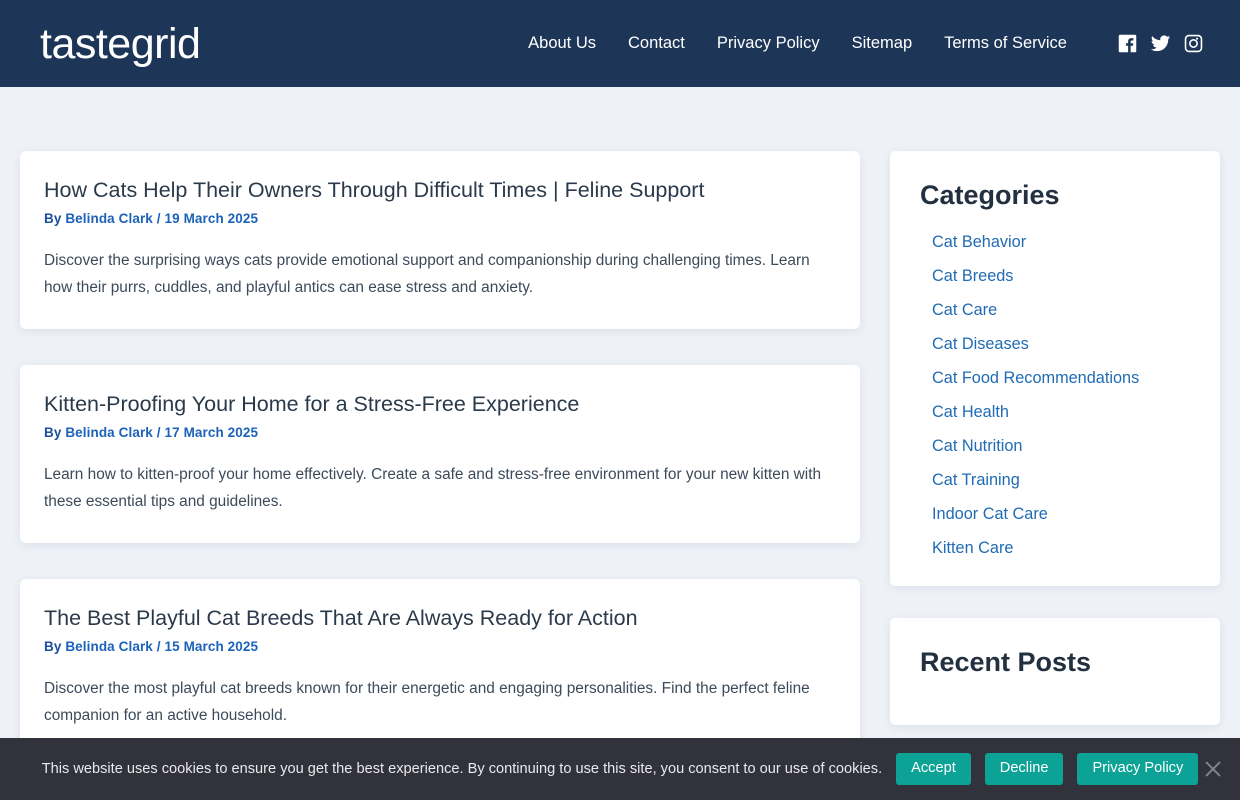  I want to click on social-links, so click(1160, 43).